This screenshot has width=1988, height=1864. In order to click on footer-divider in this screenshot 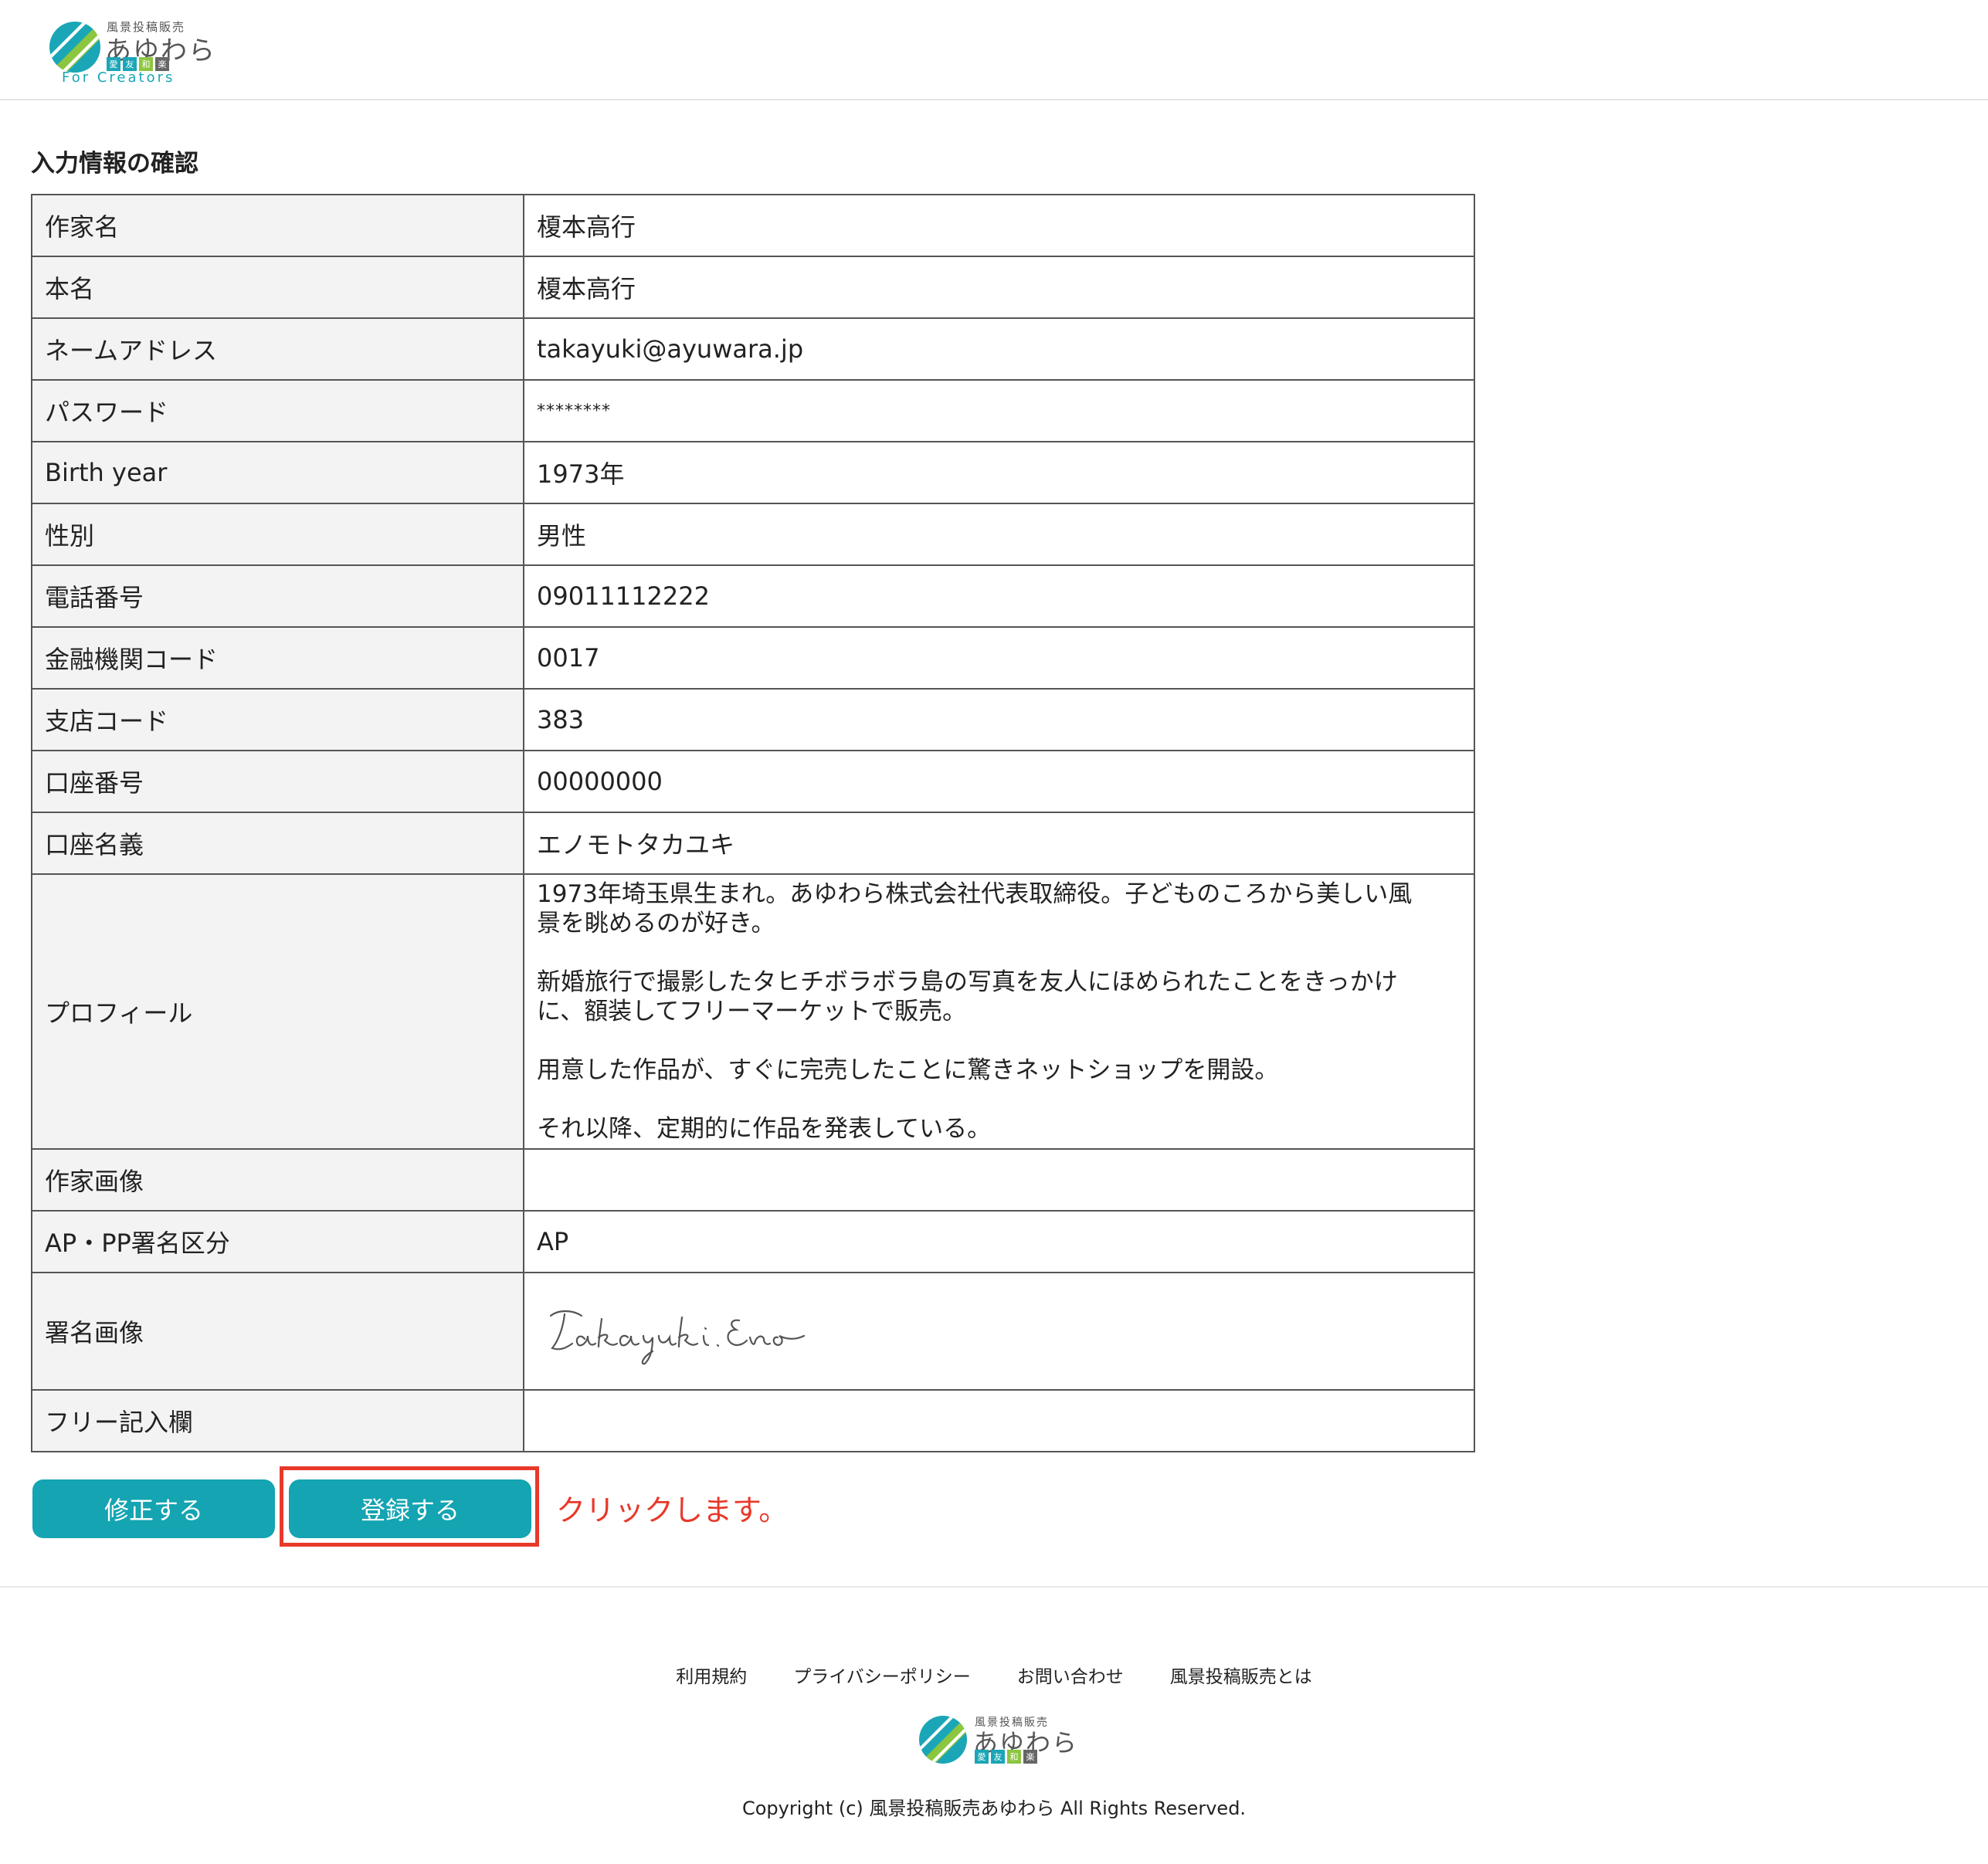, I will do `click(994, 1587)`.